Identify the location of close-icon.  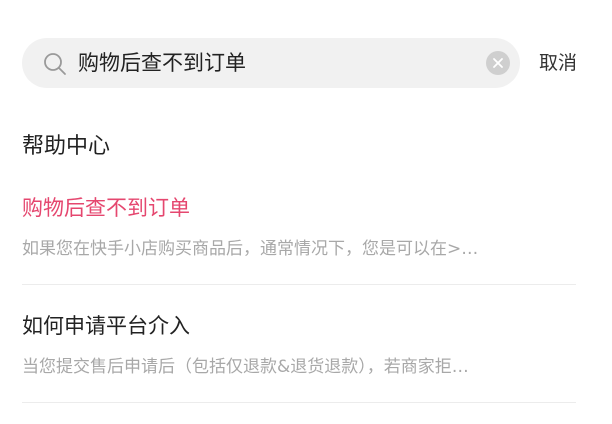
(498, 63).